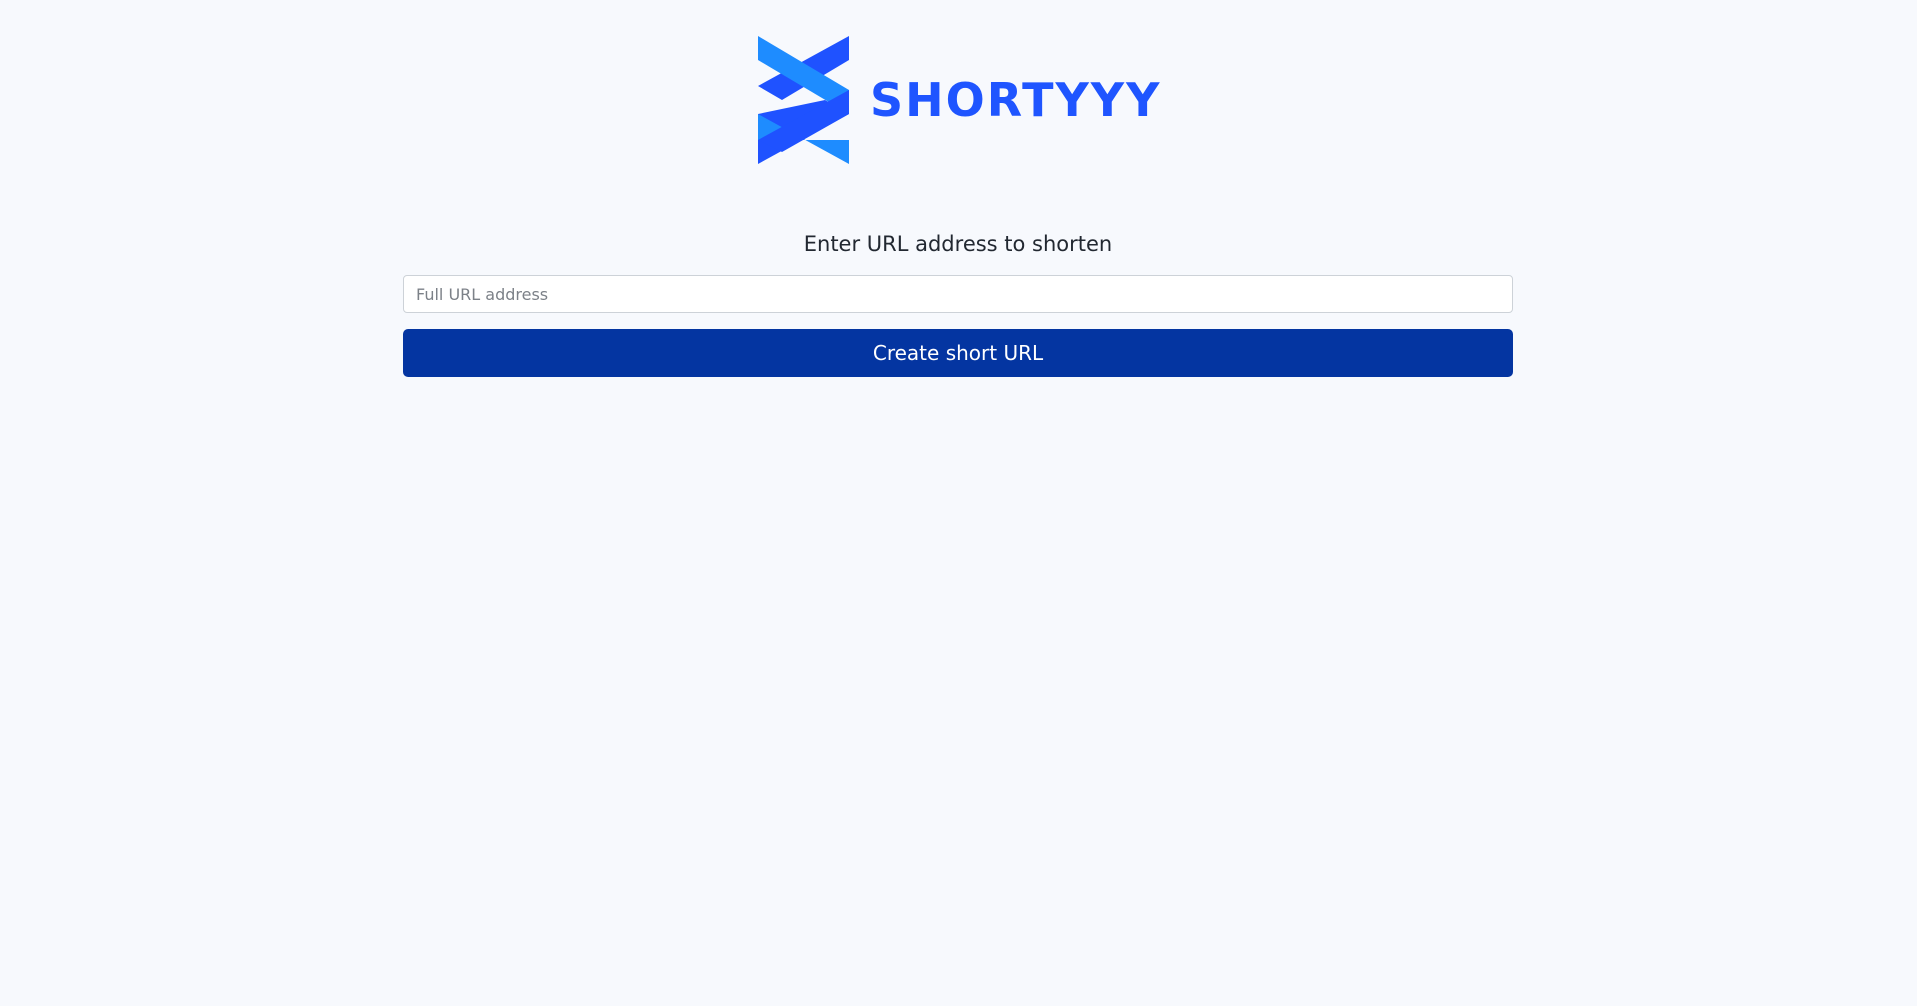 This screenshot has width=1917, height=1006. Describe the element at coordinates (803, 100) in the screenshot. I see `crossed-ribbons-logo-icon` at that location.